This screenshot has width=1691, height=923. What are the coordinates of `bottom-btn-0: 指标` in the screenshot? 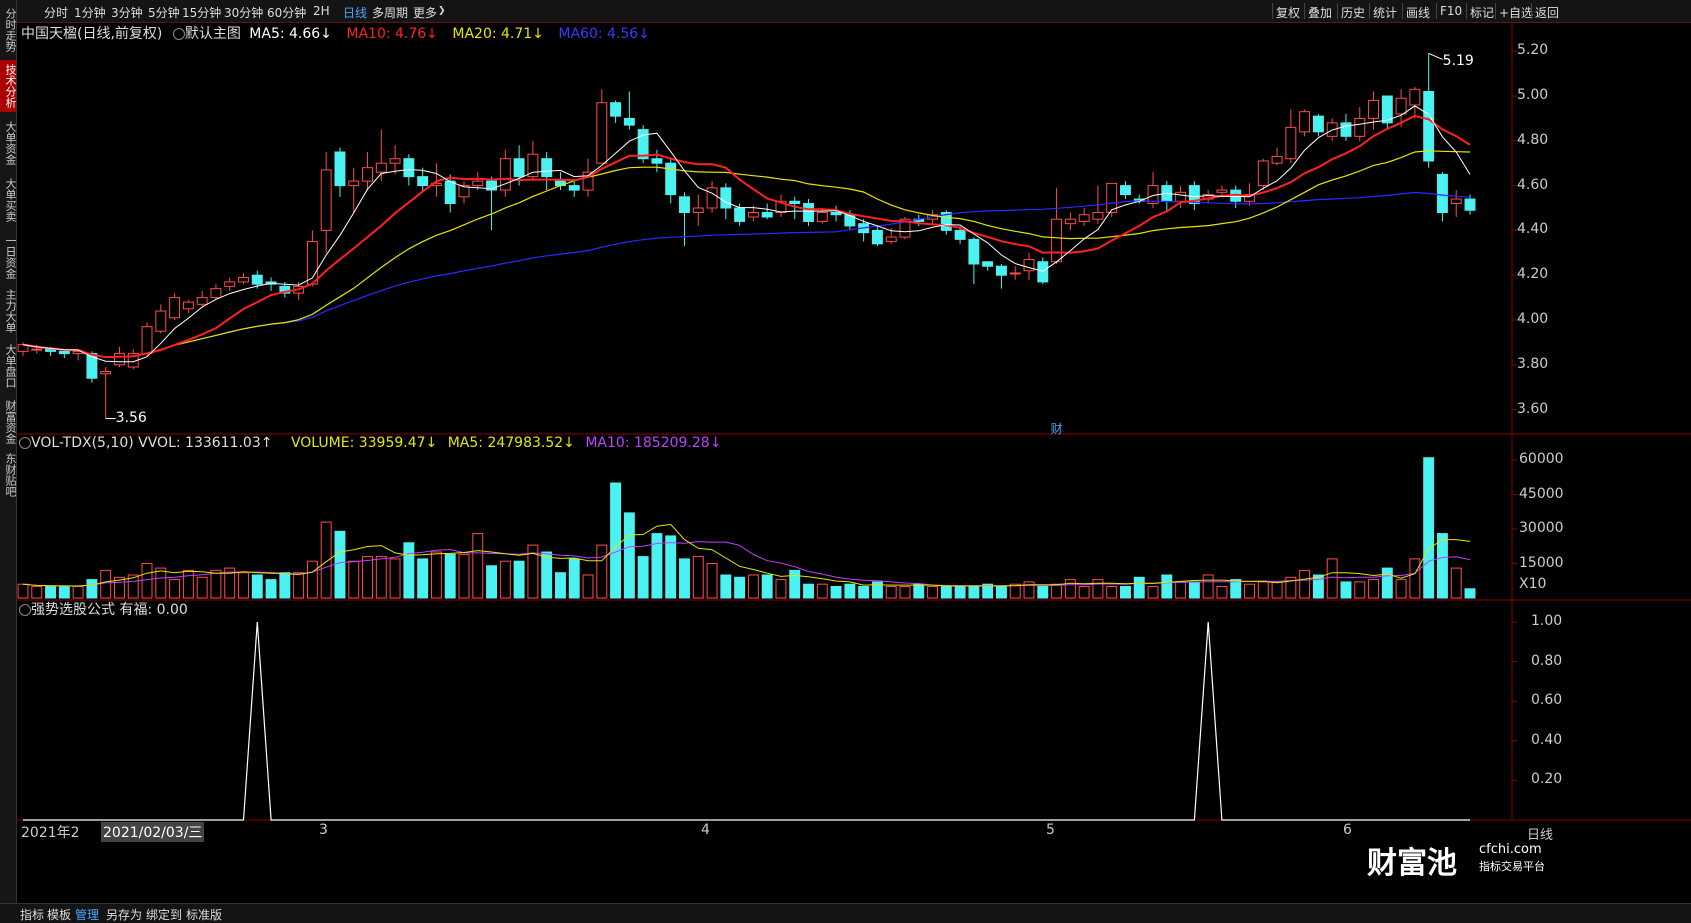 It's located at (32, 914).